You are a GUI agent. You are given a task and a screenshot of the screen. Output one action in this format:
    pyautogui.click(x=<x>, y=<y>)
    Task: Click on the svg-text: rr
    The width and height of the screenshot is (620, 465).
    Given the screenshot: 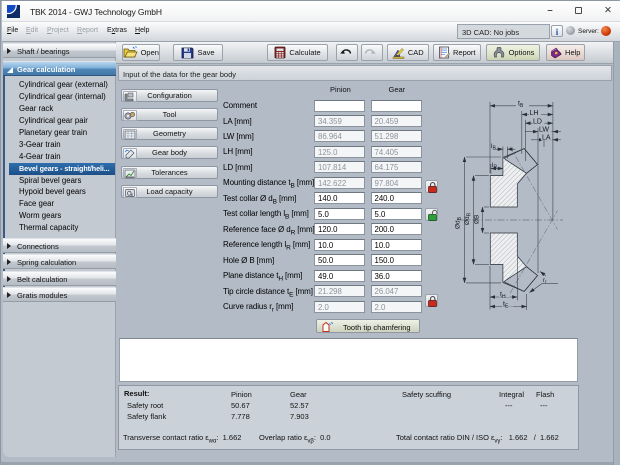 What is the action you would take?
    pyautogui.click(x=545, y=281)
    